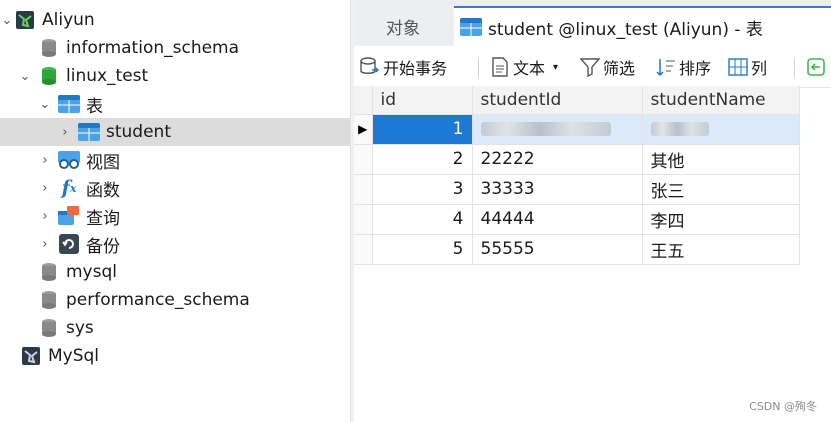 This screenshot has height=422, width=831. What do you see at coordinates (759, 68) in the screenshot?
I see `button-label: 列` at bounding box center [759, 68].